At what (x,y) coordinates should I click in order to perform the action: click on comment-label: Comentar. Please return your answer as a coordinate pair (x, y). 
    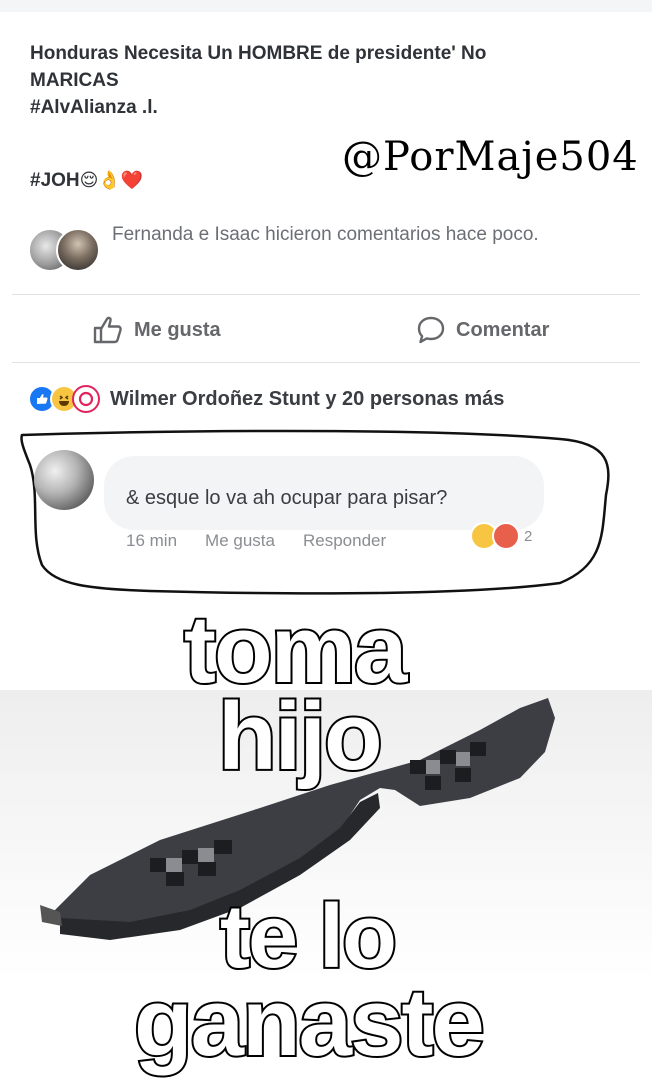
    Looking at the image, I should click on (503, 329).